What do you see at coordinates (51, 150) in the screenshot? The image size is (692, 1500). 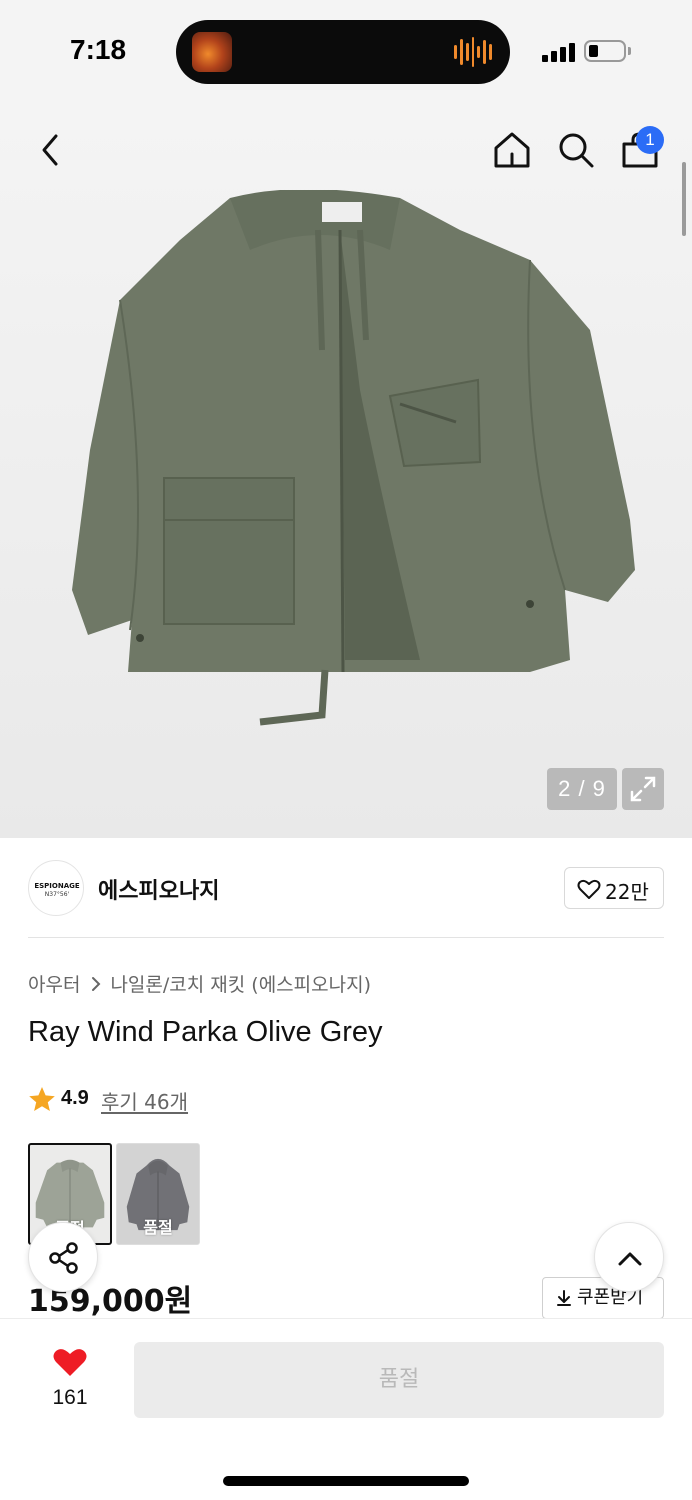 I see `back-icon` at bounding box center [51, 150].